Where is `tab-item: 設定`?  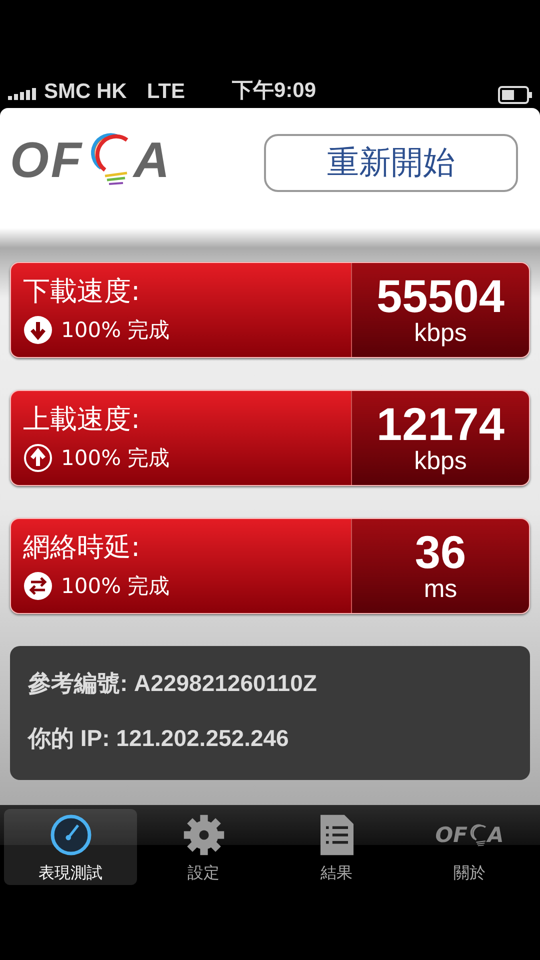
tab-item: 設定 is located at coordinates (203, 847).